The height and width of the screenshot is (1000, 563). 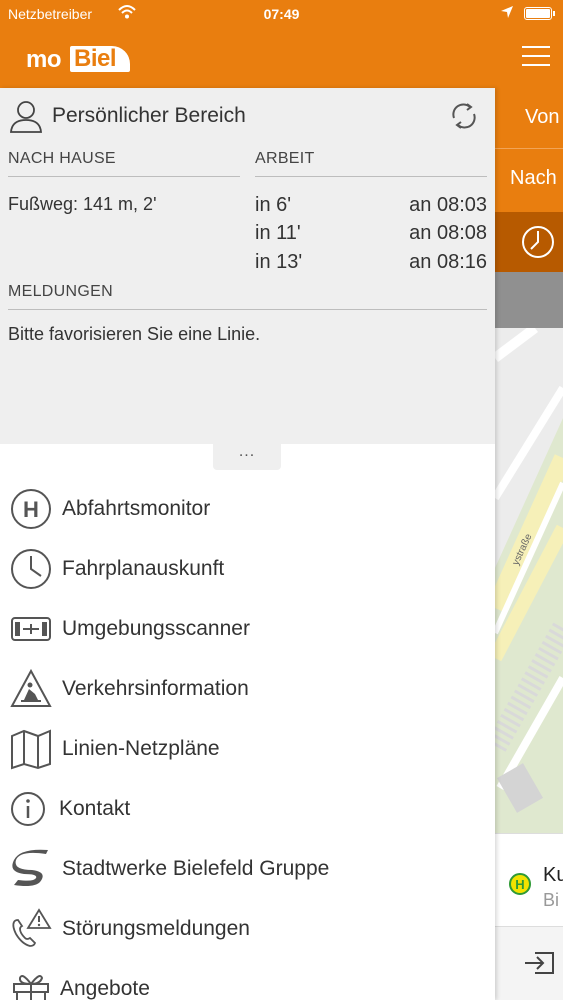 I want to click on clock-time: 07:49, so click(x=281, y=14).